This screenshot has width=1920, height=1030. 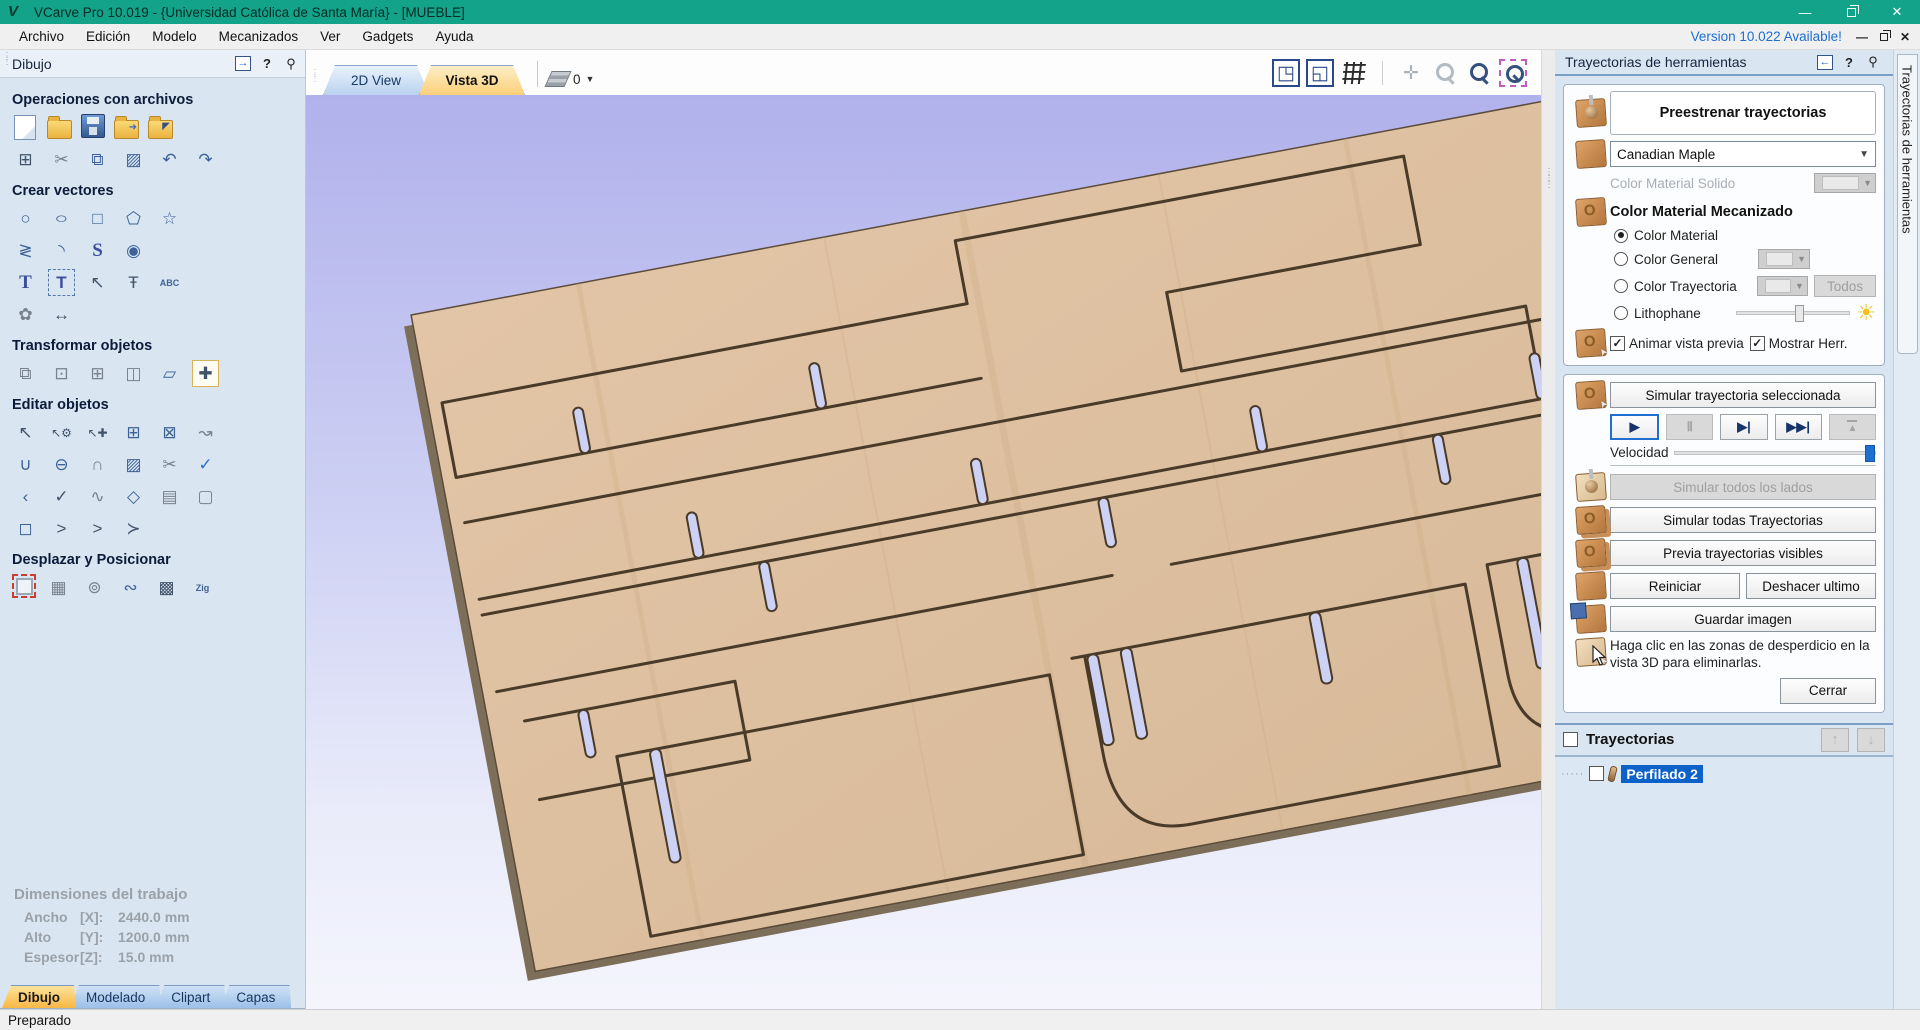 What do you see at coordinates (25, 250) in the screenshot?
I see `draw-polyline-icon: ≷` at bounding box center [25, 250].